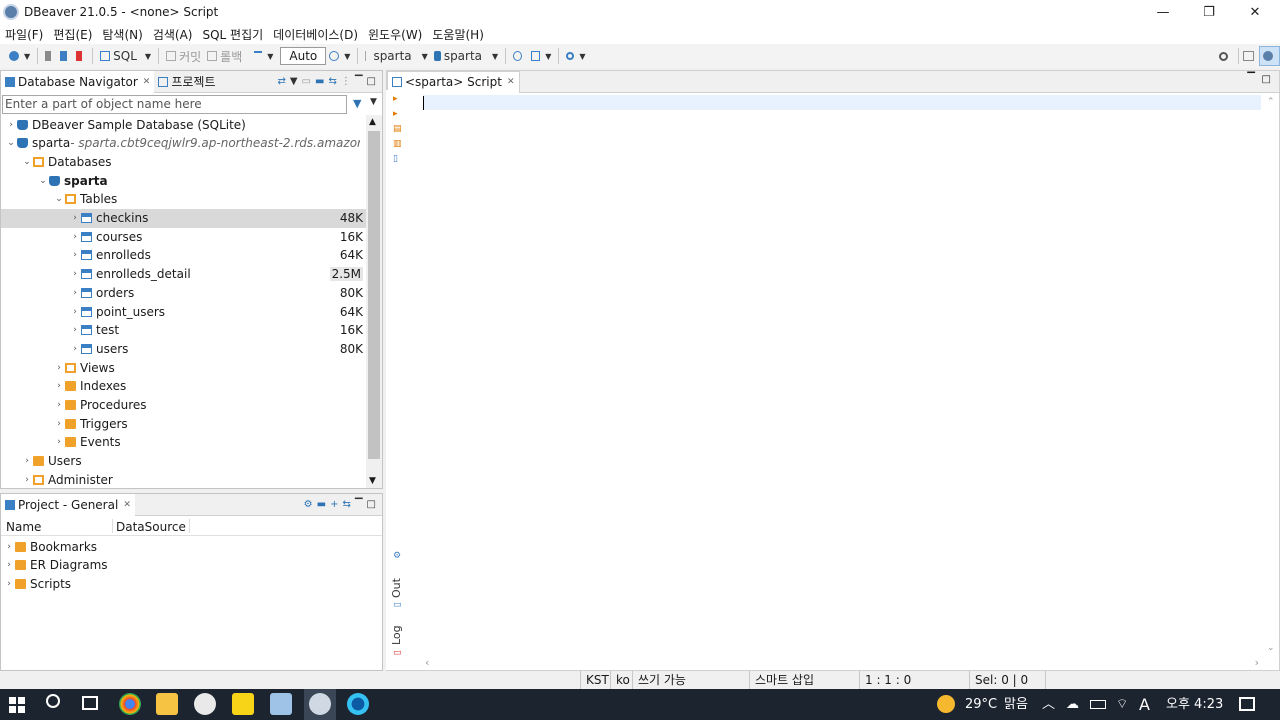 Image resolution: width=1280 pixels, height=720 pixels. I want to click on tree-node: › Triggers, so click(184, 423).